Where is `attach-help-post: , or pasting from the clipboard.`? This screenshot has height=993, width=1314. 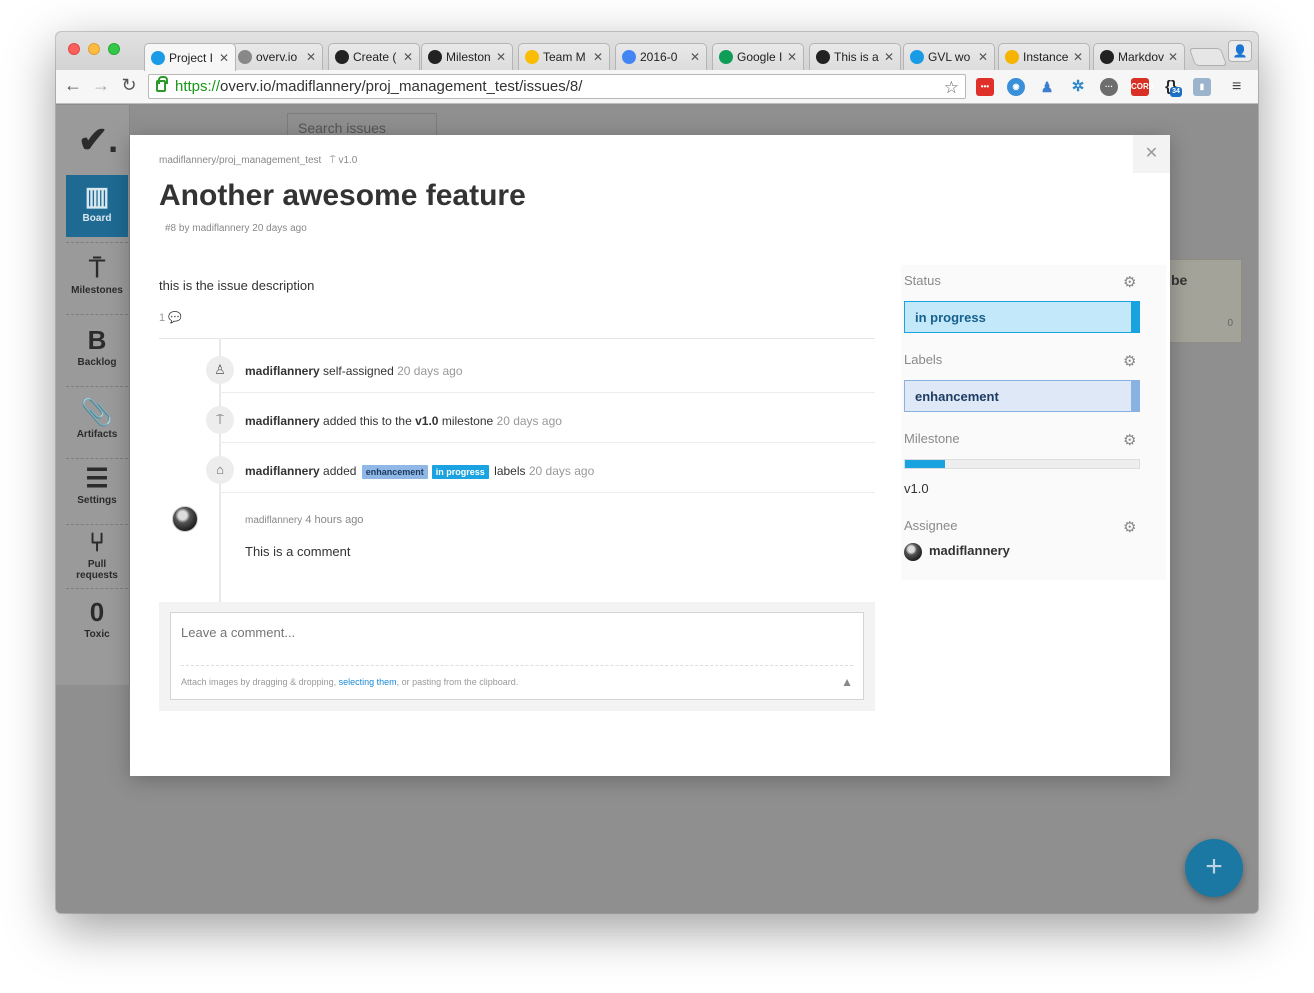 attach-help-post: , or pasting from the clipboard. is located at coordinates (457, 682).